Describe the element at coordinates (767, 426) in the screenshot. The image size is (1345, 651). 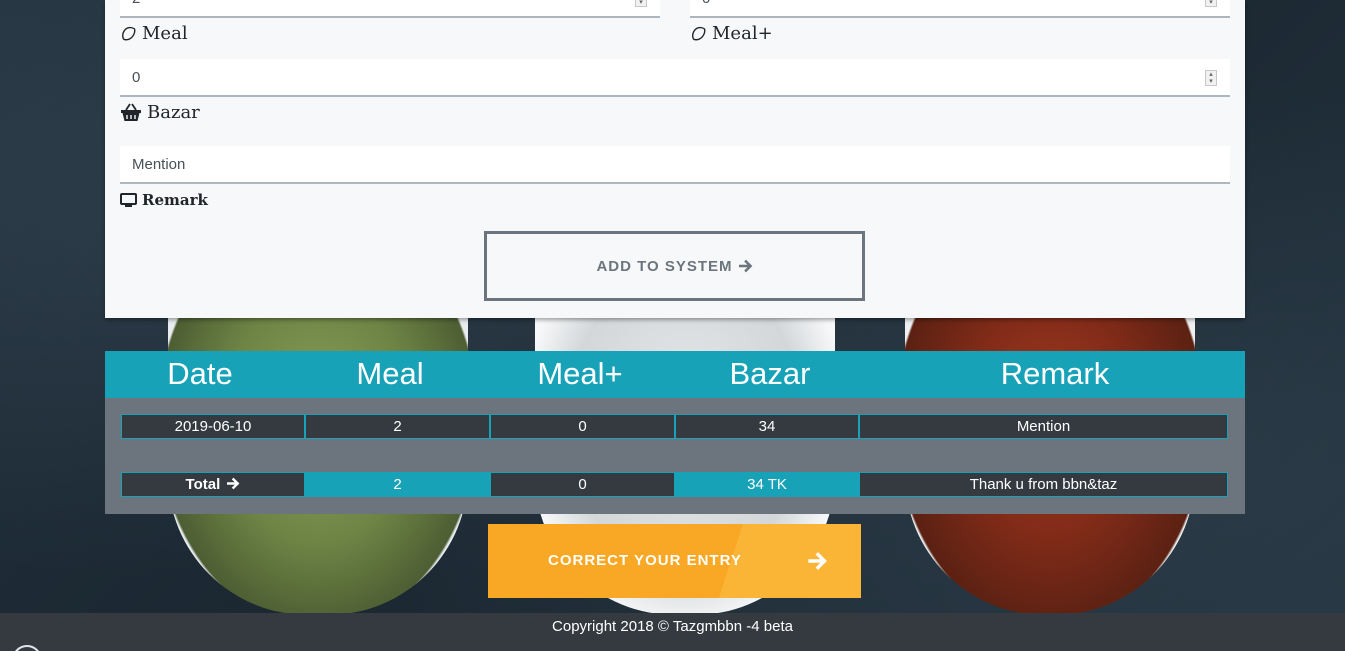
I see `row-bazar: 34` at that location.